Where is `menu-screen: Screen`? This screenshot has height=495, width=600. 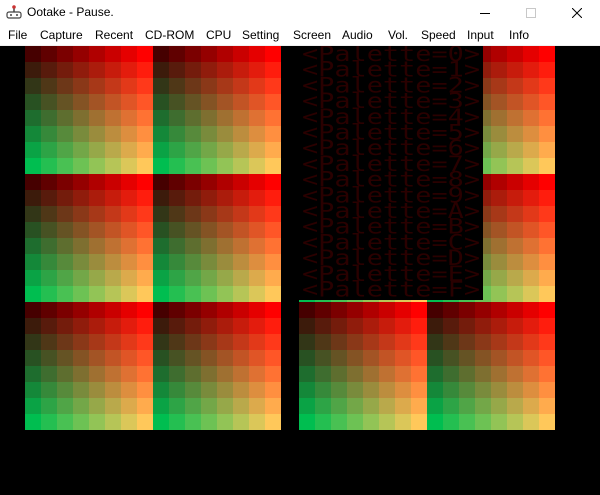
menu-screen: Screen is located at coordinates (312, 35).